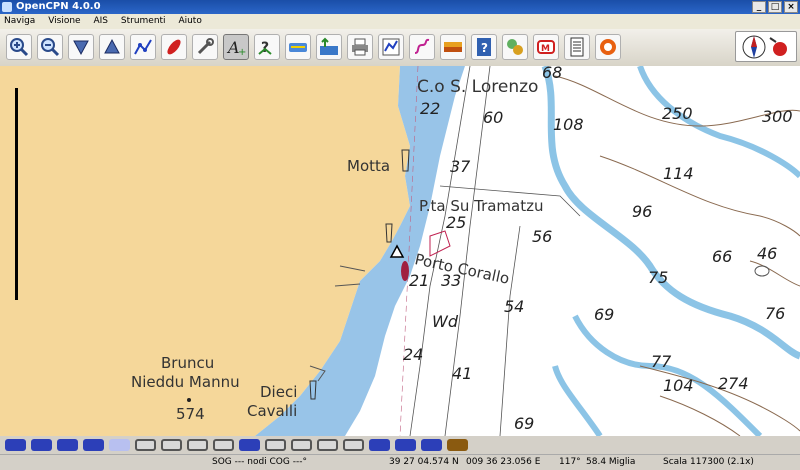 This screenshot has height=470, width=800. I want to click on title-bar: OpenCPN 4.0.0 _ □ ×, so click(400, 7).